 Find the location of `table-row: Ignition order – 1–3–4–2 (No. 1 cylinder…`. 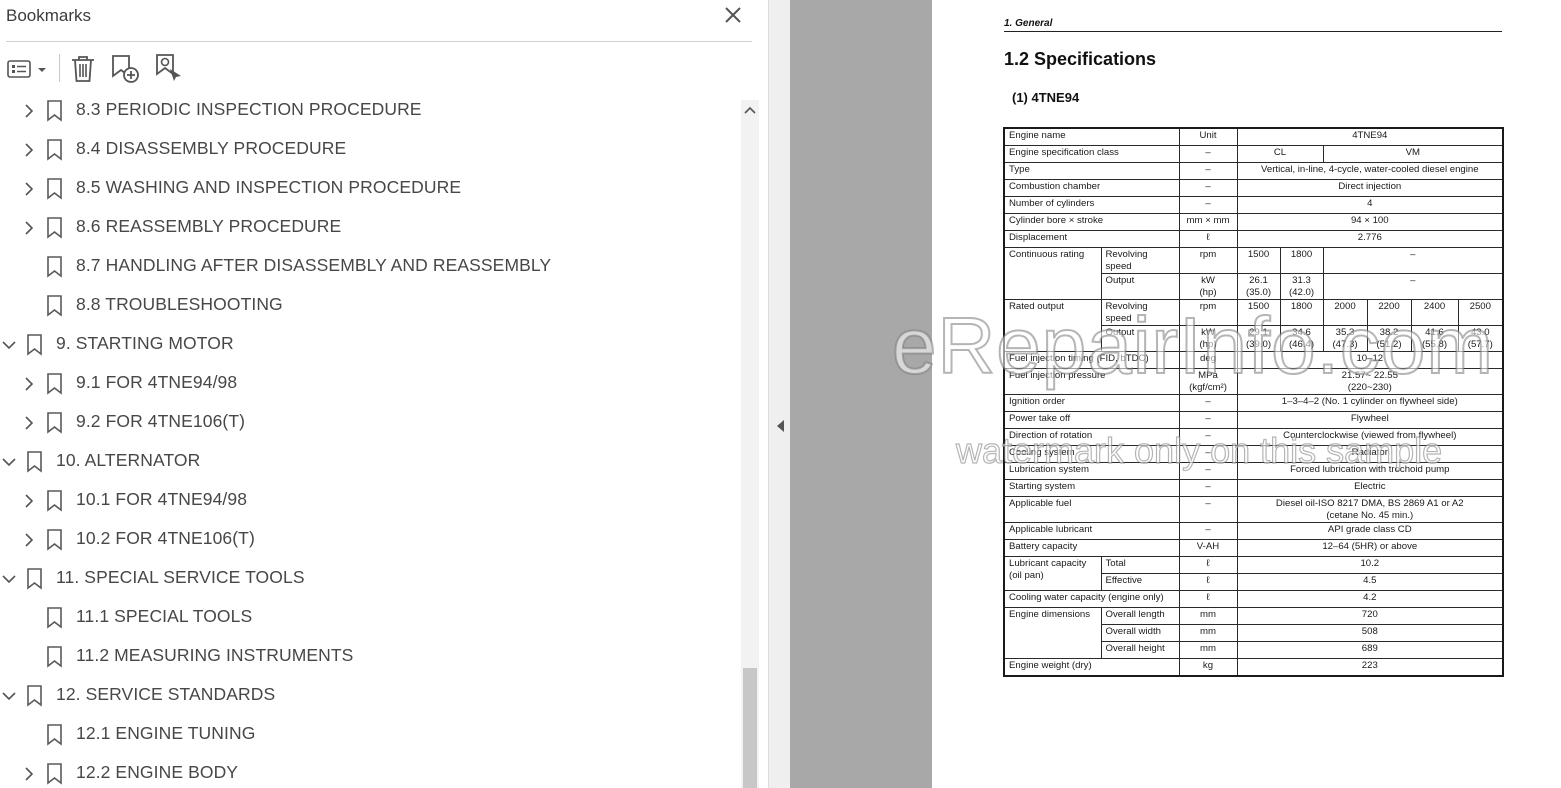

table-row: Ignition order – 1–3–4–2 (No. 1 cylinder… is located at coordinates (1253, 403).